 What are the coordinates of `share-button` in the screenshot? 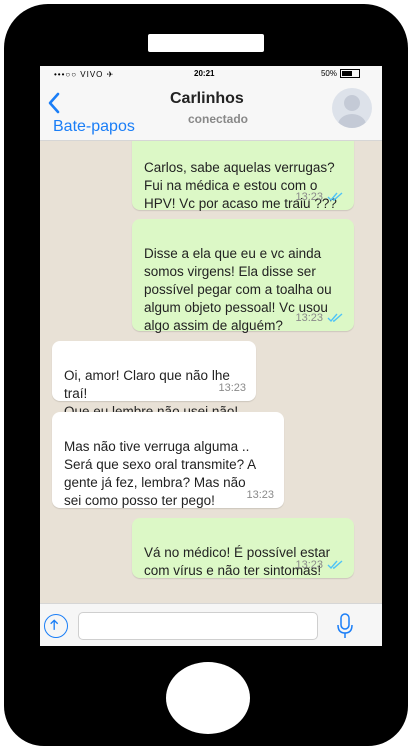 It's located at (56, 626).